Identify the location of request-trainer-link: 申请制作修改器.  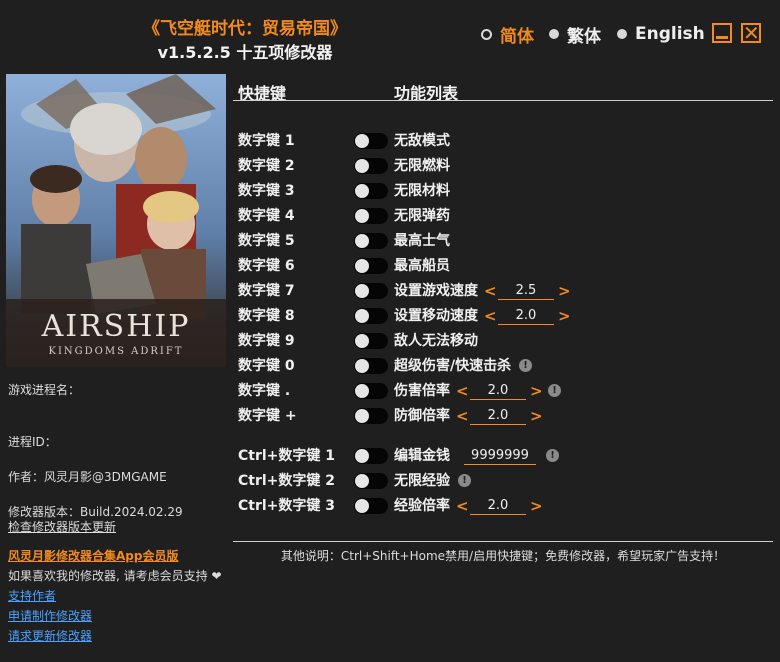
(50, 615).